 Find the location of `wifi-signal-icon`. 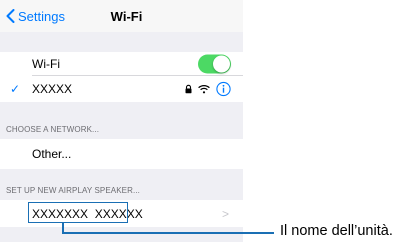

wifi-signal-icon is located at coordinates (204, 89).